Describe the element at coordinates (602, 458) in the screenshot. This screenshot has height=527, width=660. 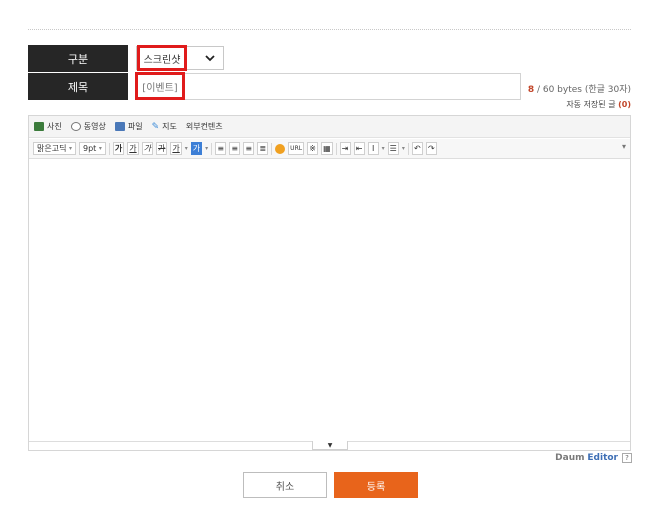
I see `brand-editor: Editor` at that location.